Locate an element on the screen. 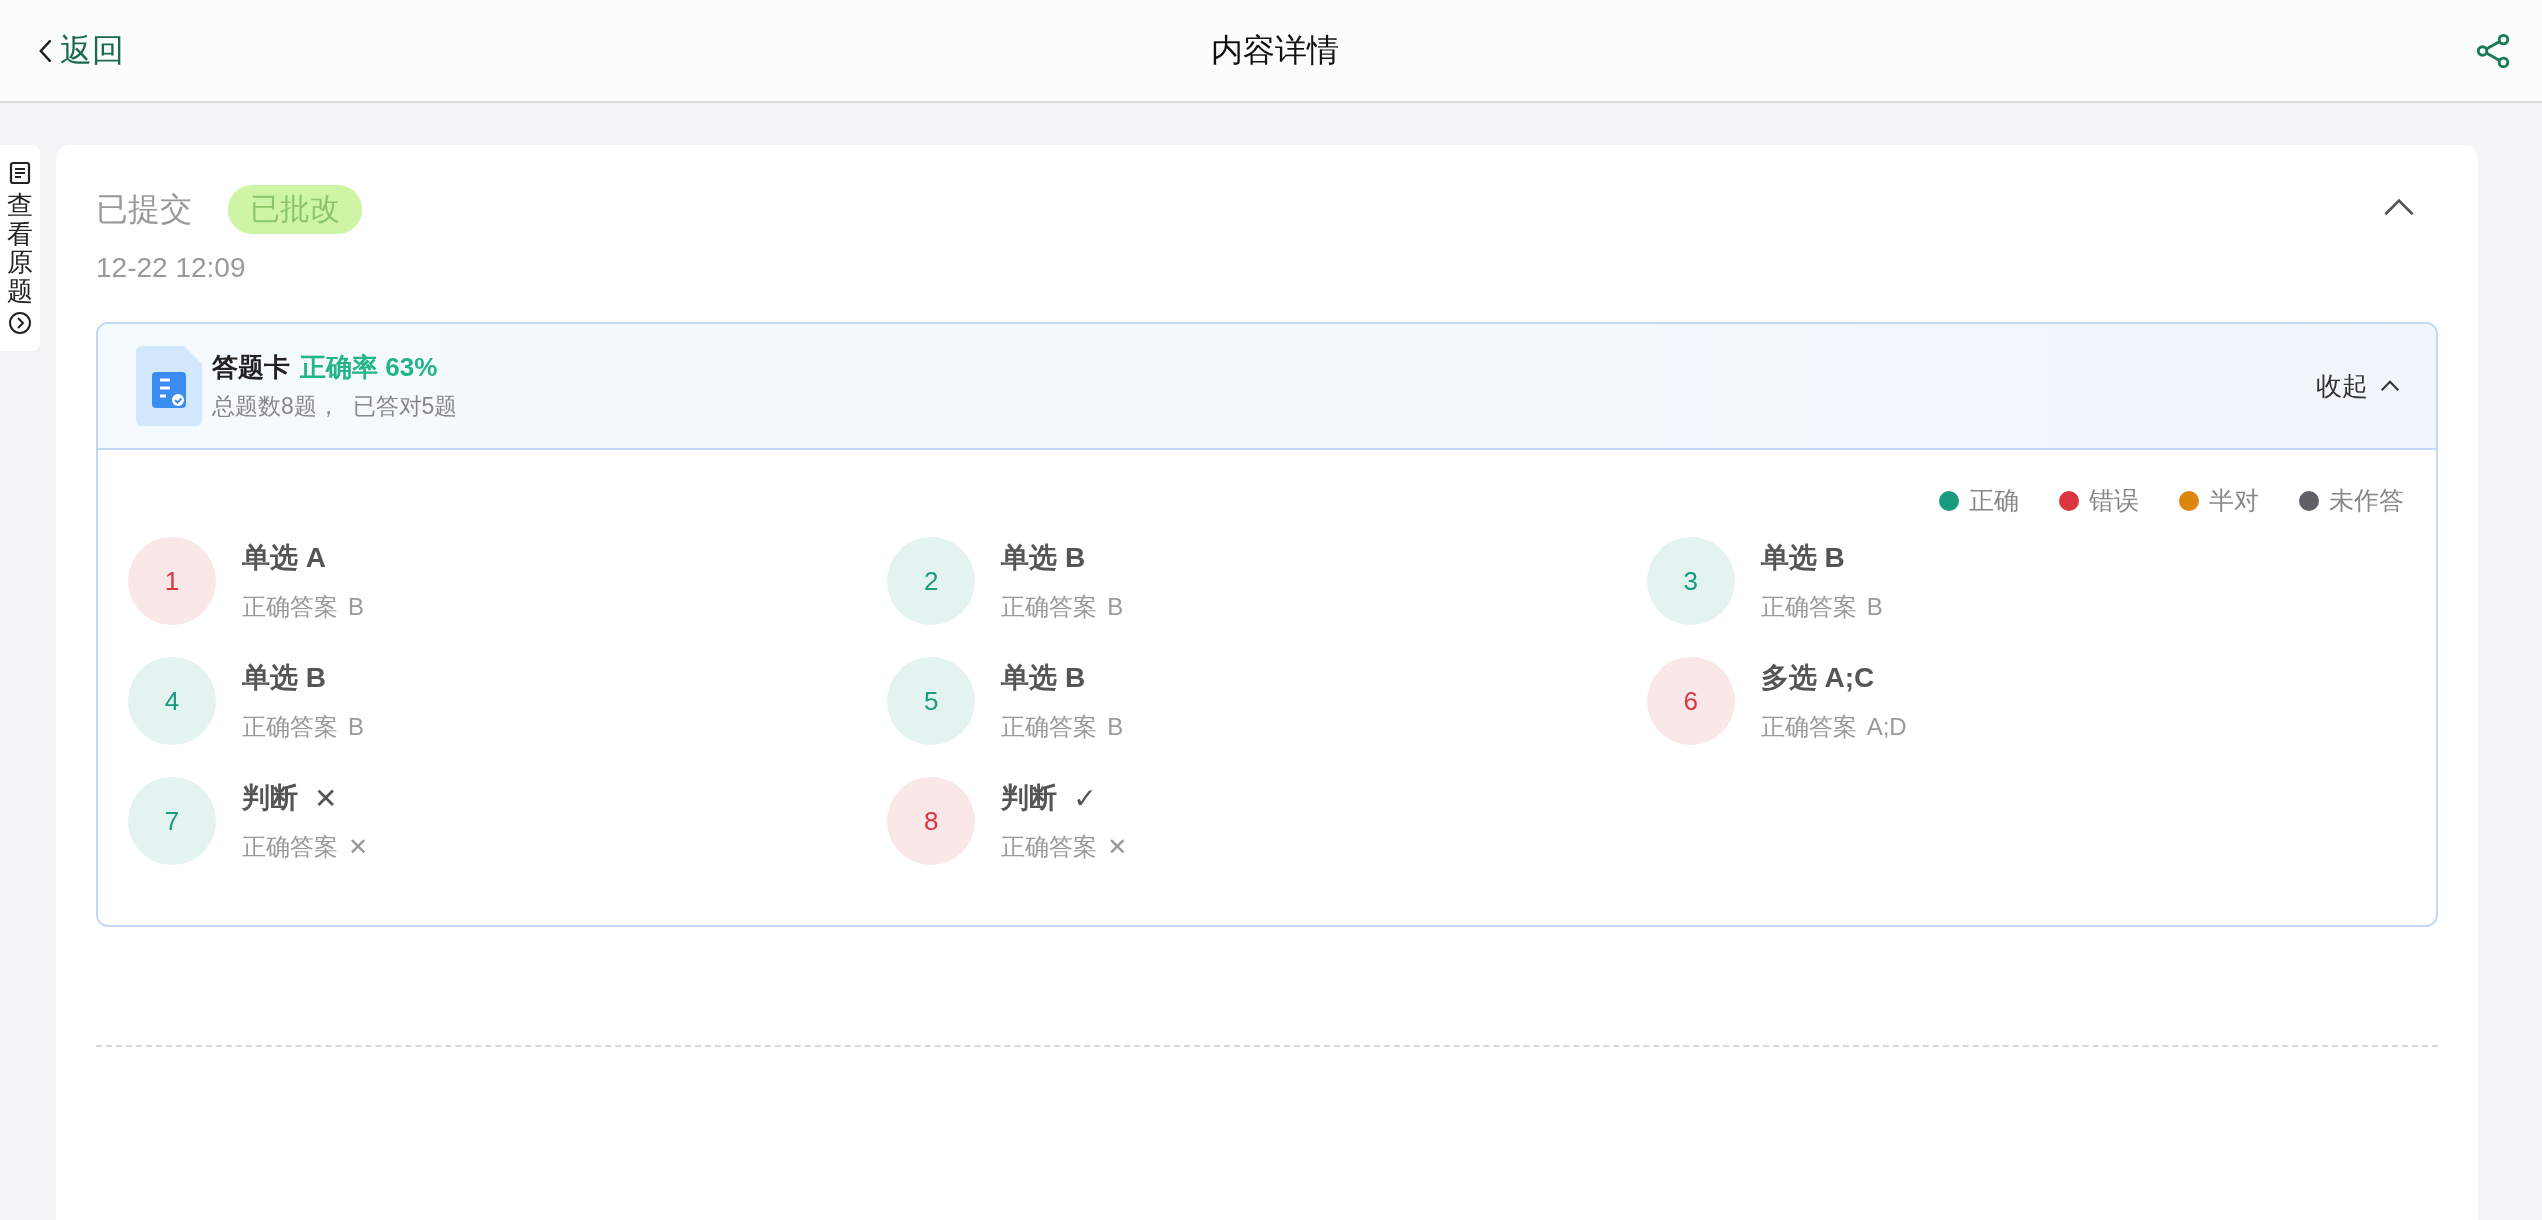 The image size is (2542, 1220). question-number: 1 is located at coordinates (172, 581).